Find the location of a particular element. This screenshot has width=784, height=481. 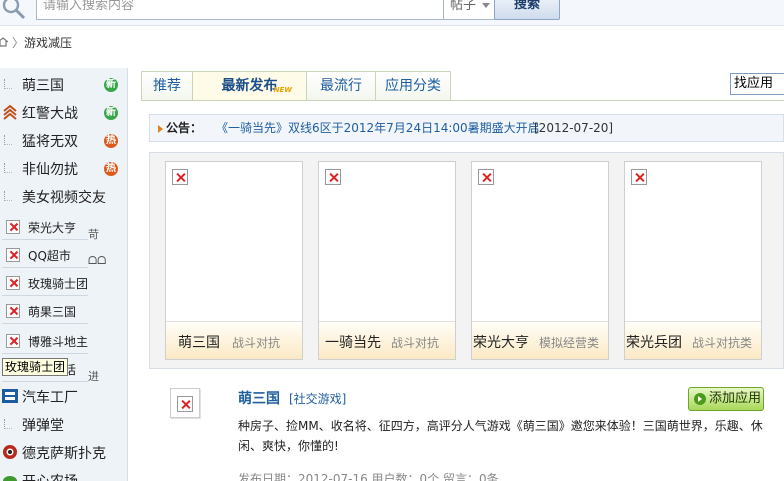

sidebar-item-texas-poker: 德克萨斯扑克 is located at coordinates (63, 452).